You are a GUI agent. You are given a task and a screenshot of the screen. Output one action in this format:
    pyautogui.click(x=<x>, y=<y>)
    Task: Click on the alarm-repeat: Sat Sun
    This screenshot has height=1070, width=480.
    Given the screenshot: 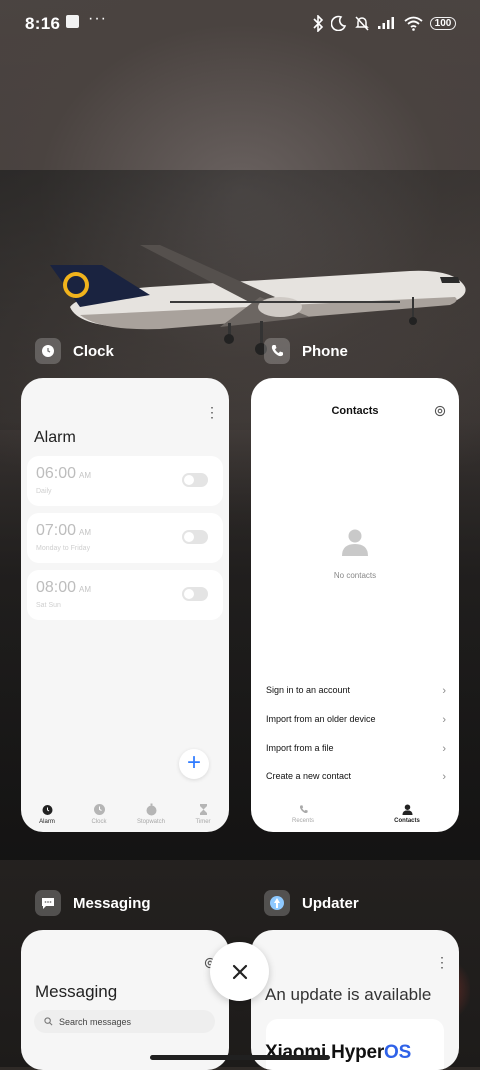 What is the action you would take?
    pyautogui.click(x=48, y=605)
    